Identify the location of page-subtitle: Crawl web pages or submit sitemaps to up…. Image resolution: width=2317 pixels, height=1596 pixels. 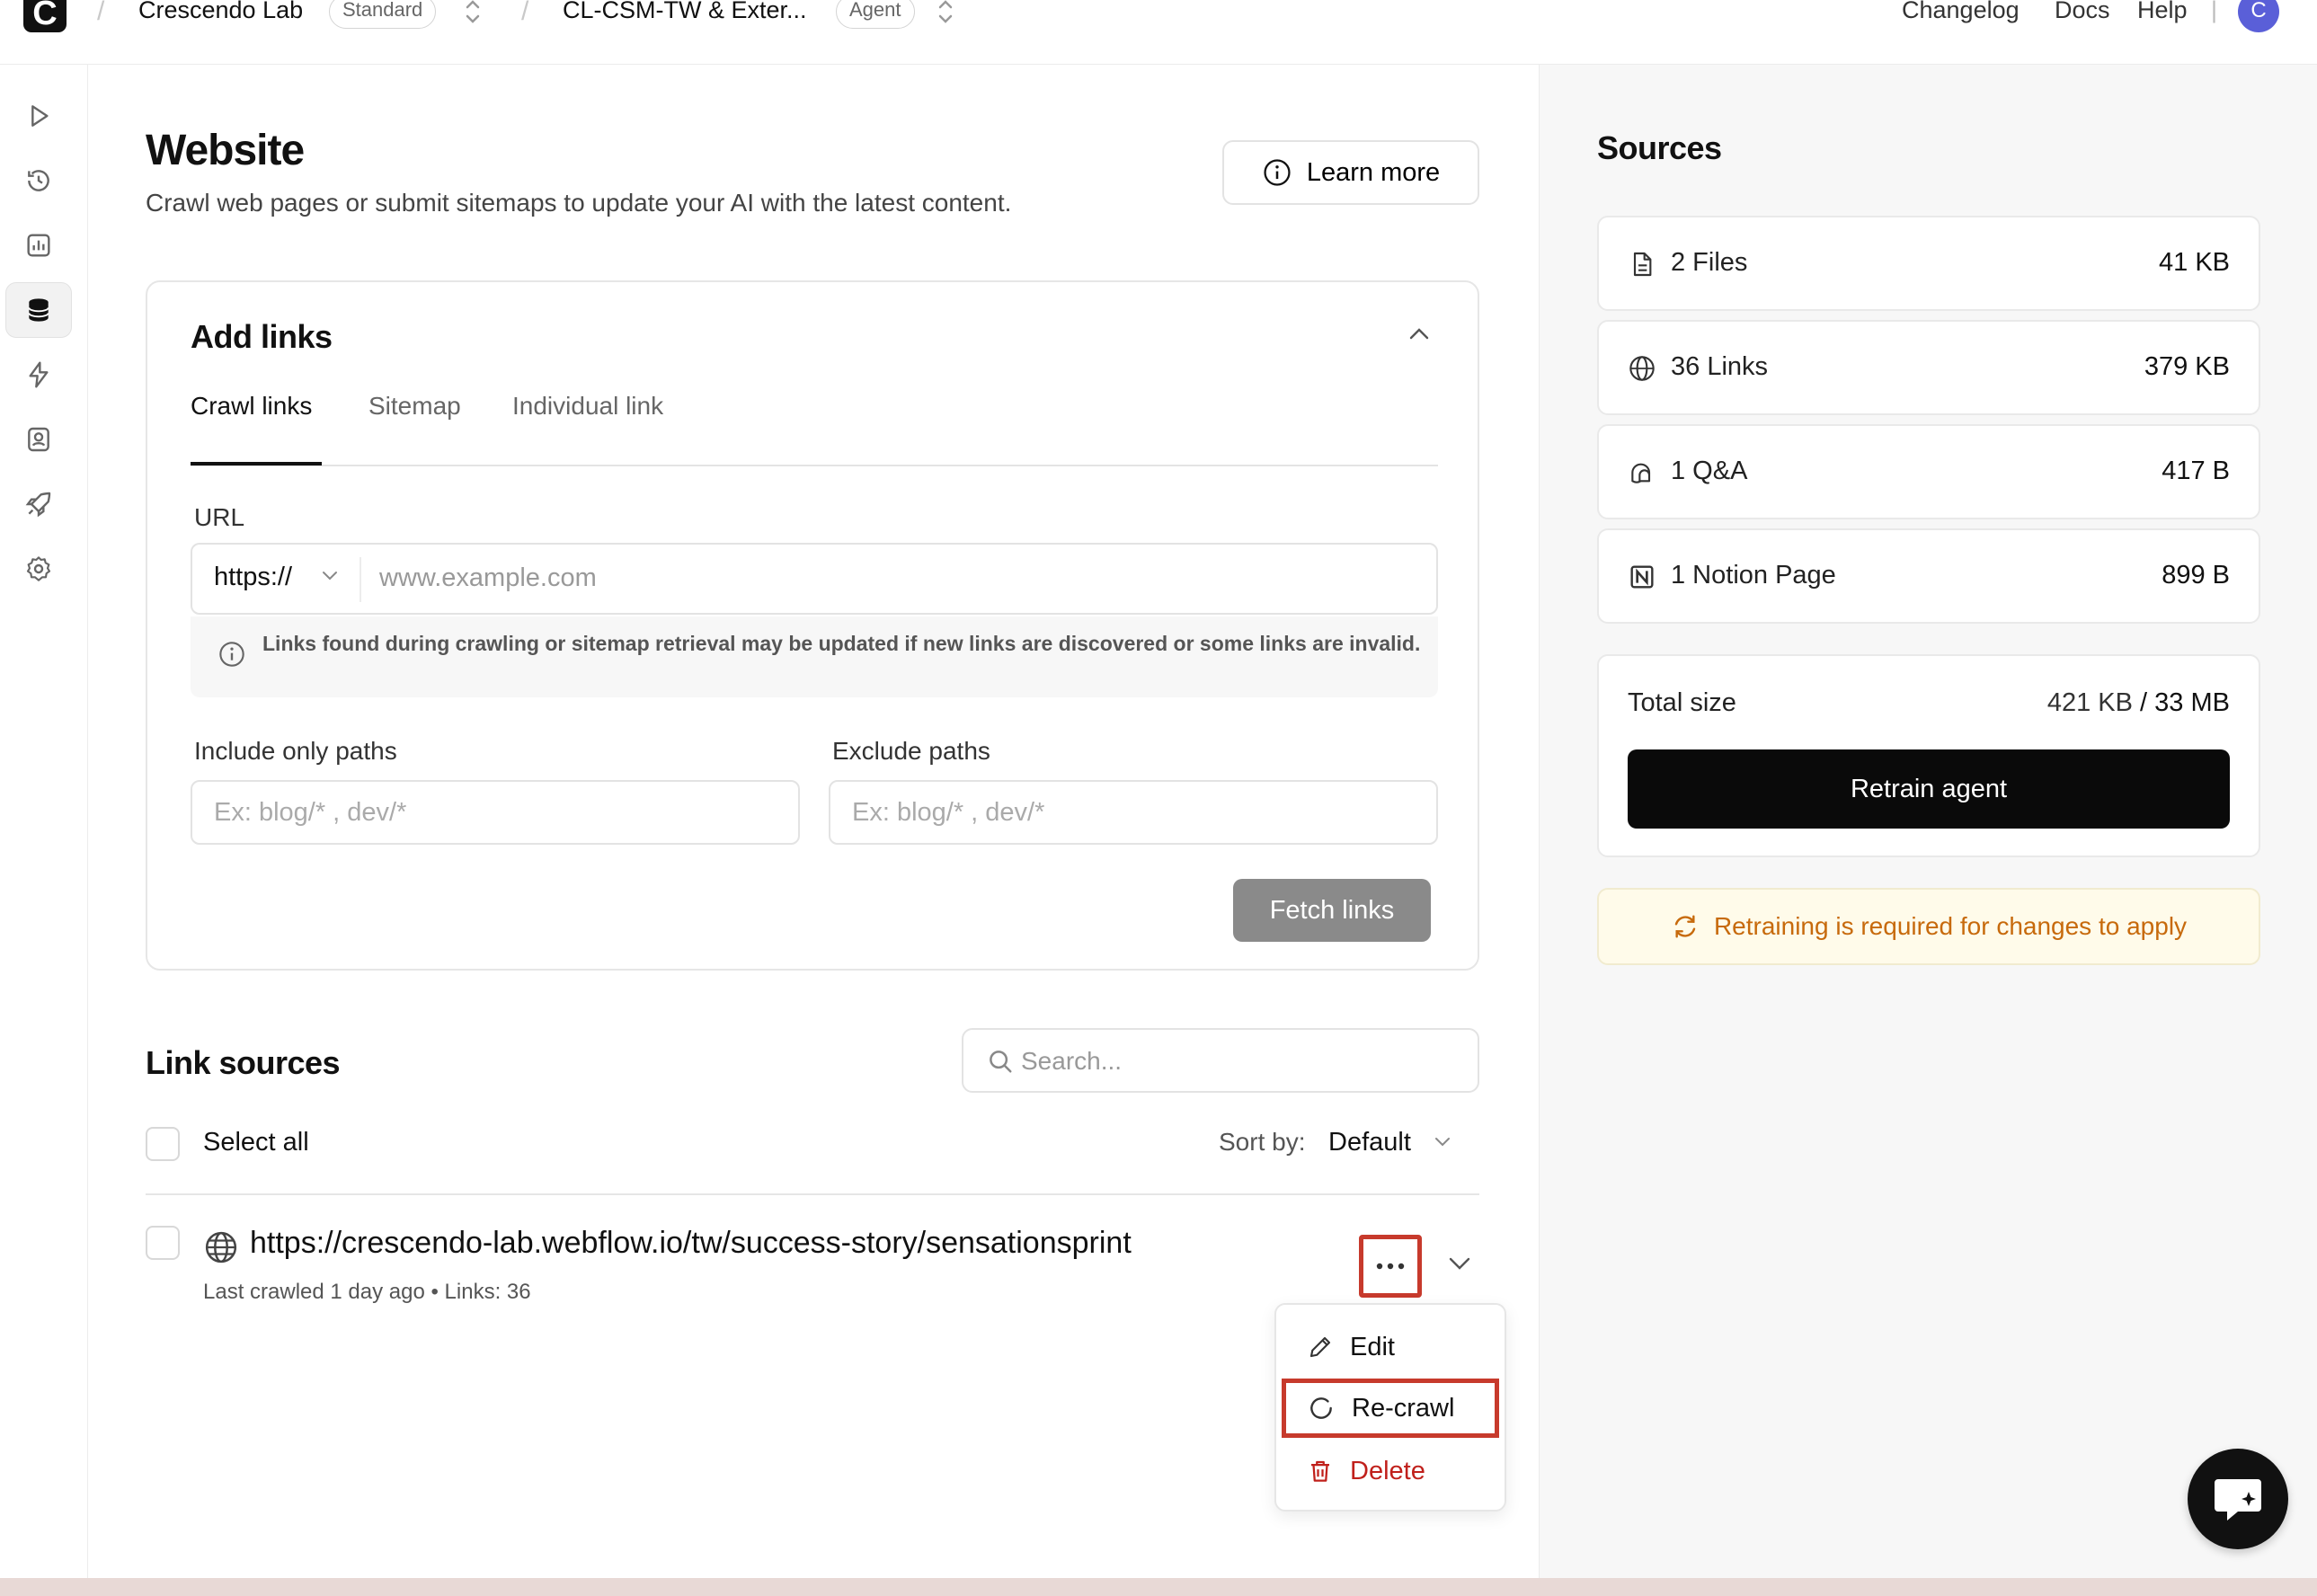
(579, 203).